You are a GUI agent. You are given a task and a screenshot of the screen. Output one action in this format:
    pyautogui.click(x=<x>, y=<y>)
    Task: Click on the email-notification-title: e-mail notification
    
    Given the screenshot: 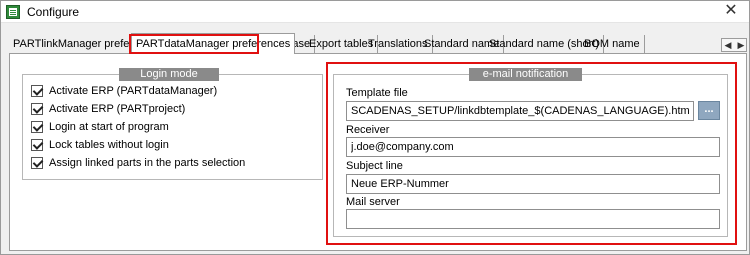 What is the action you would take?
    pyautogui.click(x=525, y=74)
    